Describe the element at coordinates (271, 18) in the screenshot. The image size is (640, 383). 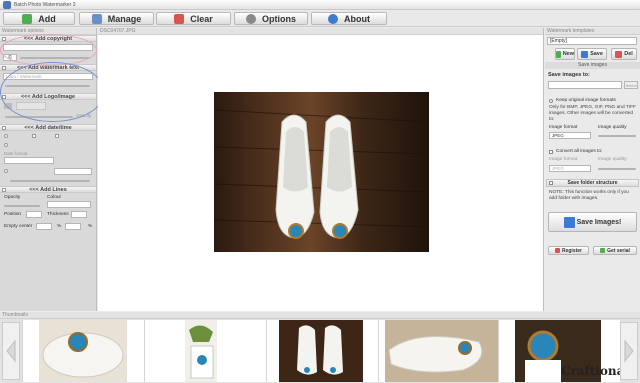
I see `options-button: Options` at that location.